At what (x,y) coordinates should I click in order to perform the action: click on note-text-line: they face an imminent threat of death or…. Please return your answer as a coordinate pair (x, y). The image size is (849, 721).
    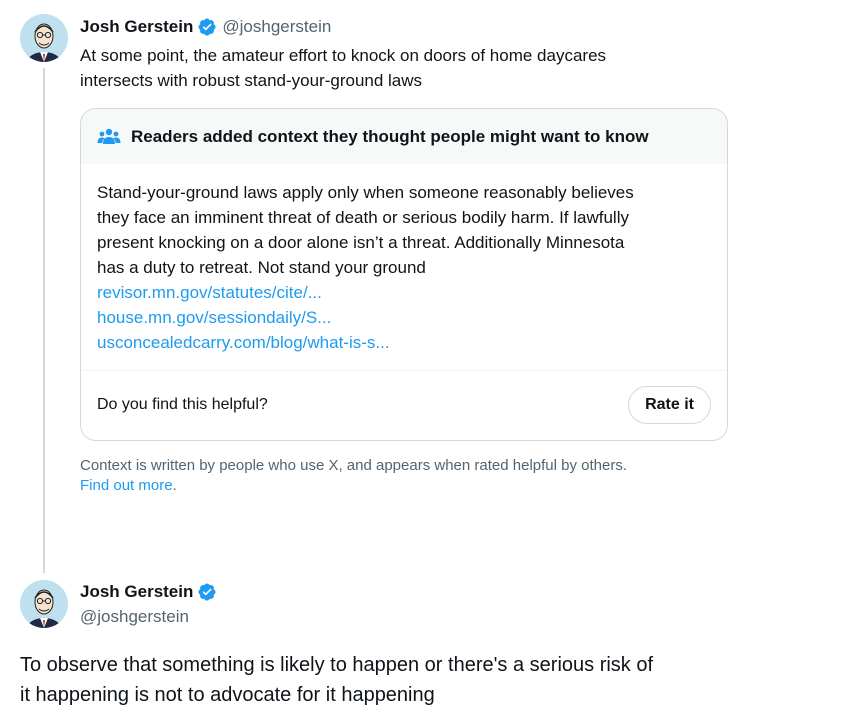
    Looking at the image, I should click on (363, 217).